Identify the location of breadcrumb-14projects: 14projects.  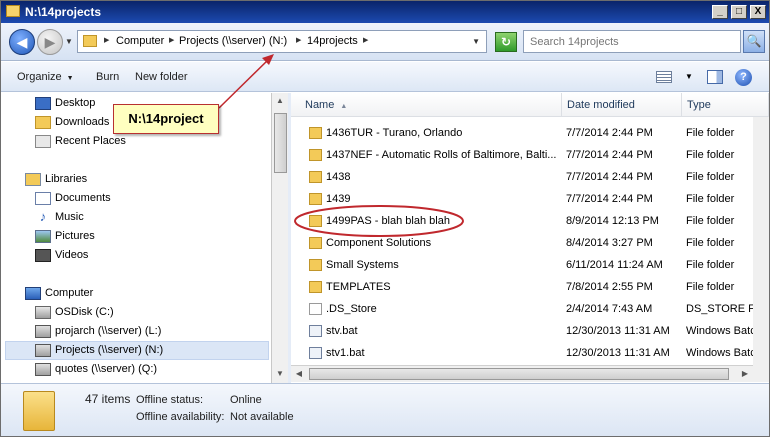
(332, 41).